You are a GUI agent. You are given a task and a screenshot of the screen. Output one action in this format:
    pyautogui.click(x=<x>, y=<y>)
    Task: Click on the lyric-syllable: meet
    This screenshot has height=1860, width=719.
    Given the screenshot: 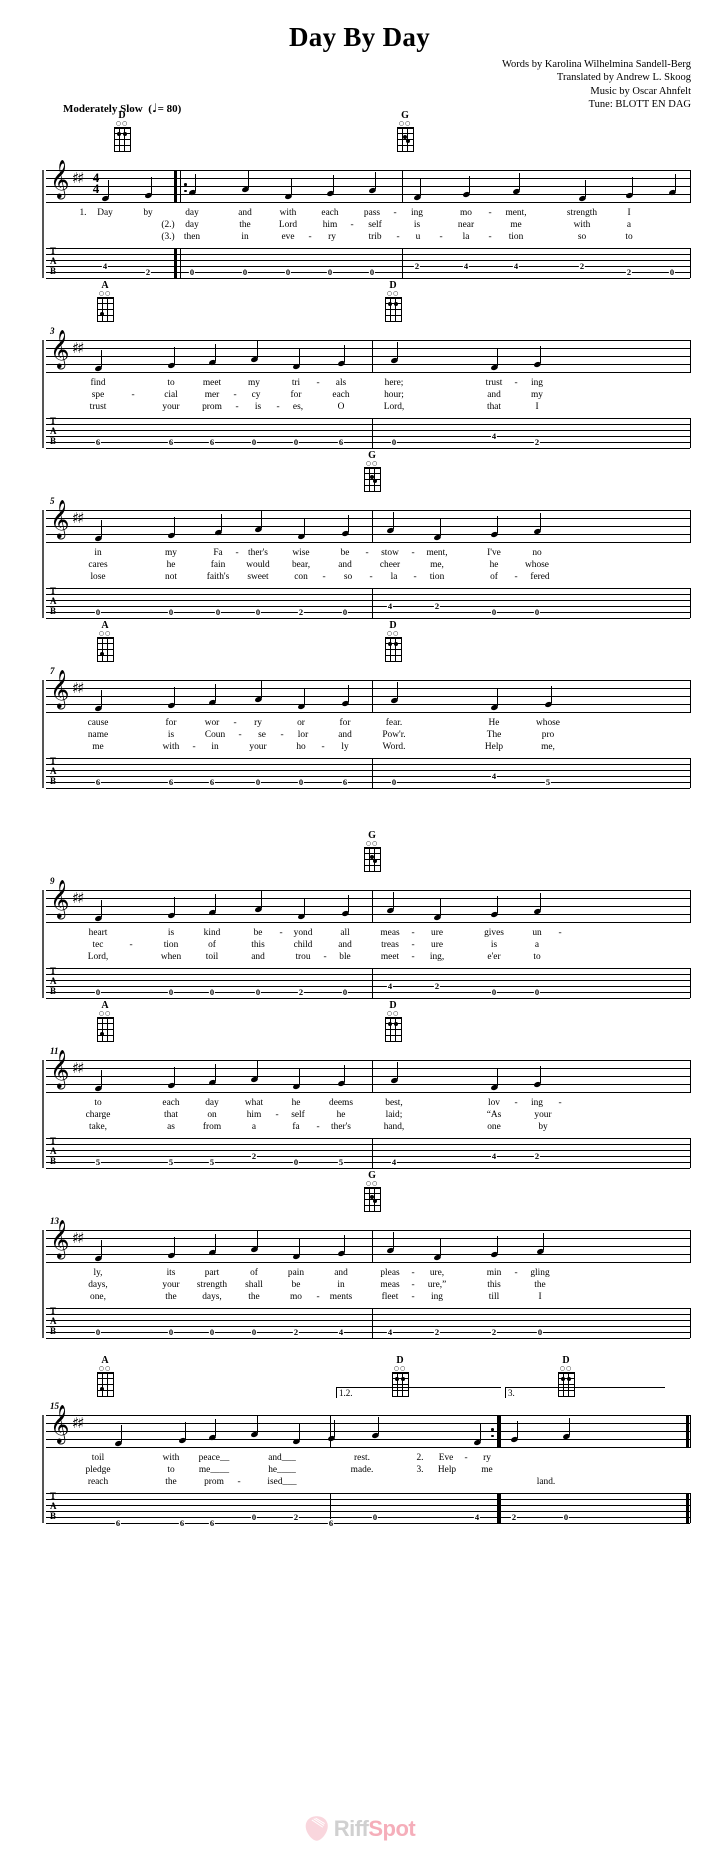 What is the action you would take?
    pyautogui.click(x=212, y=383)
    